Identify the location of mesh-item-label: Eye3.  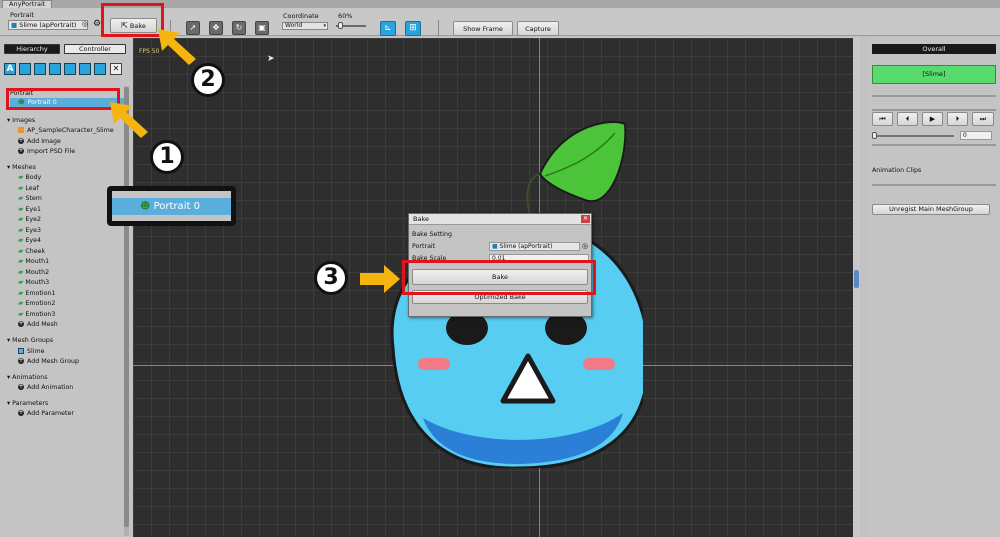
(33, 230).